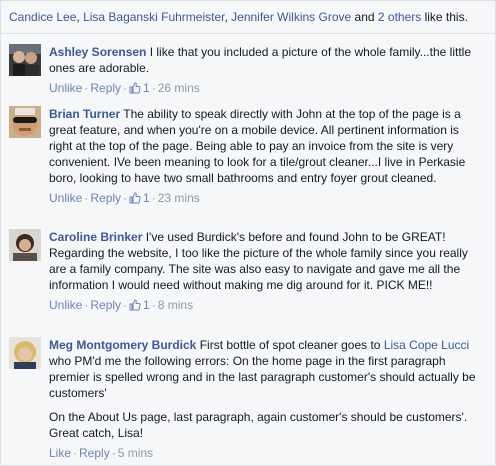 The image size is (496, 466). Describe the element at coordinates (399, 17) in the screenshot. I see `others-link: 2 others` at that location.